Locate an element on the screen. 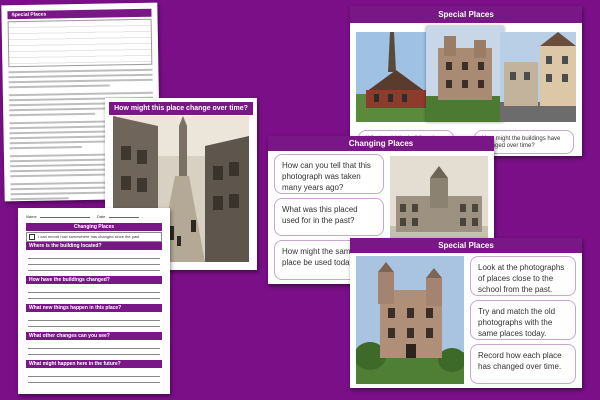 This screenshot has height=400, width=600. lesson-plan-heading: Special Places is located at coordinates (79, 14).